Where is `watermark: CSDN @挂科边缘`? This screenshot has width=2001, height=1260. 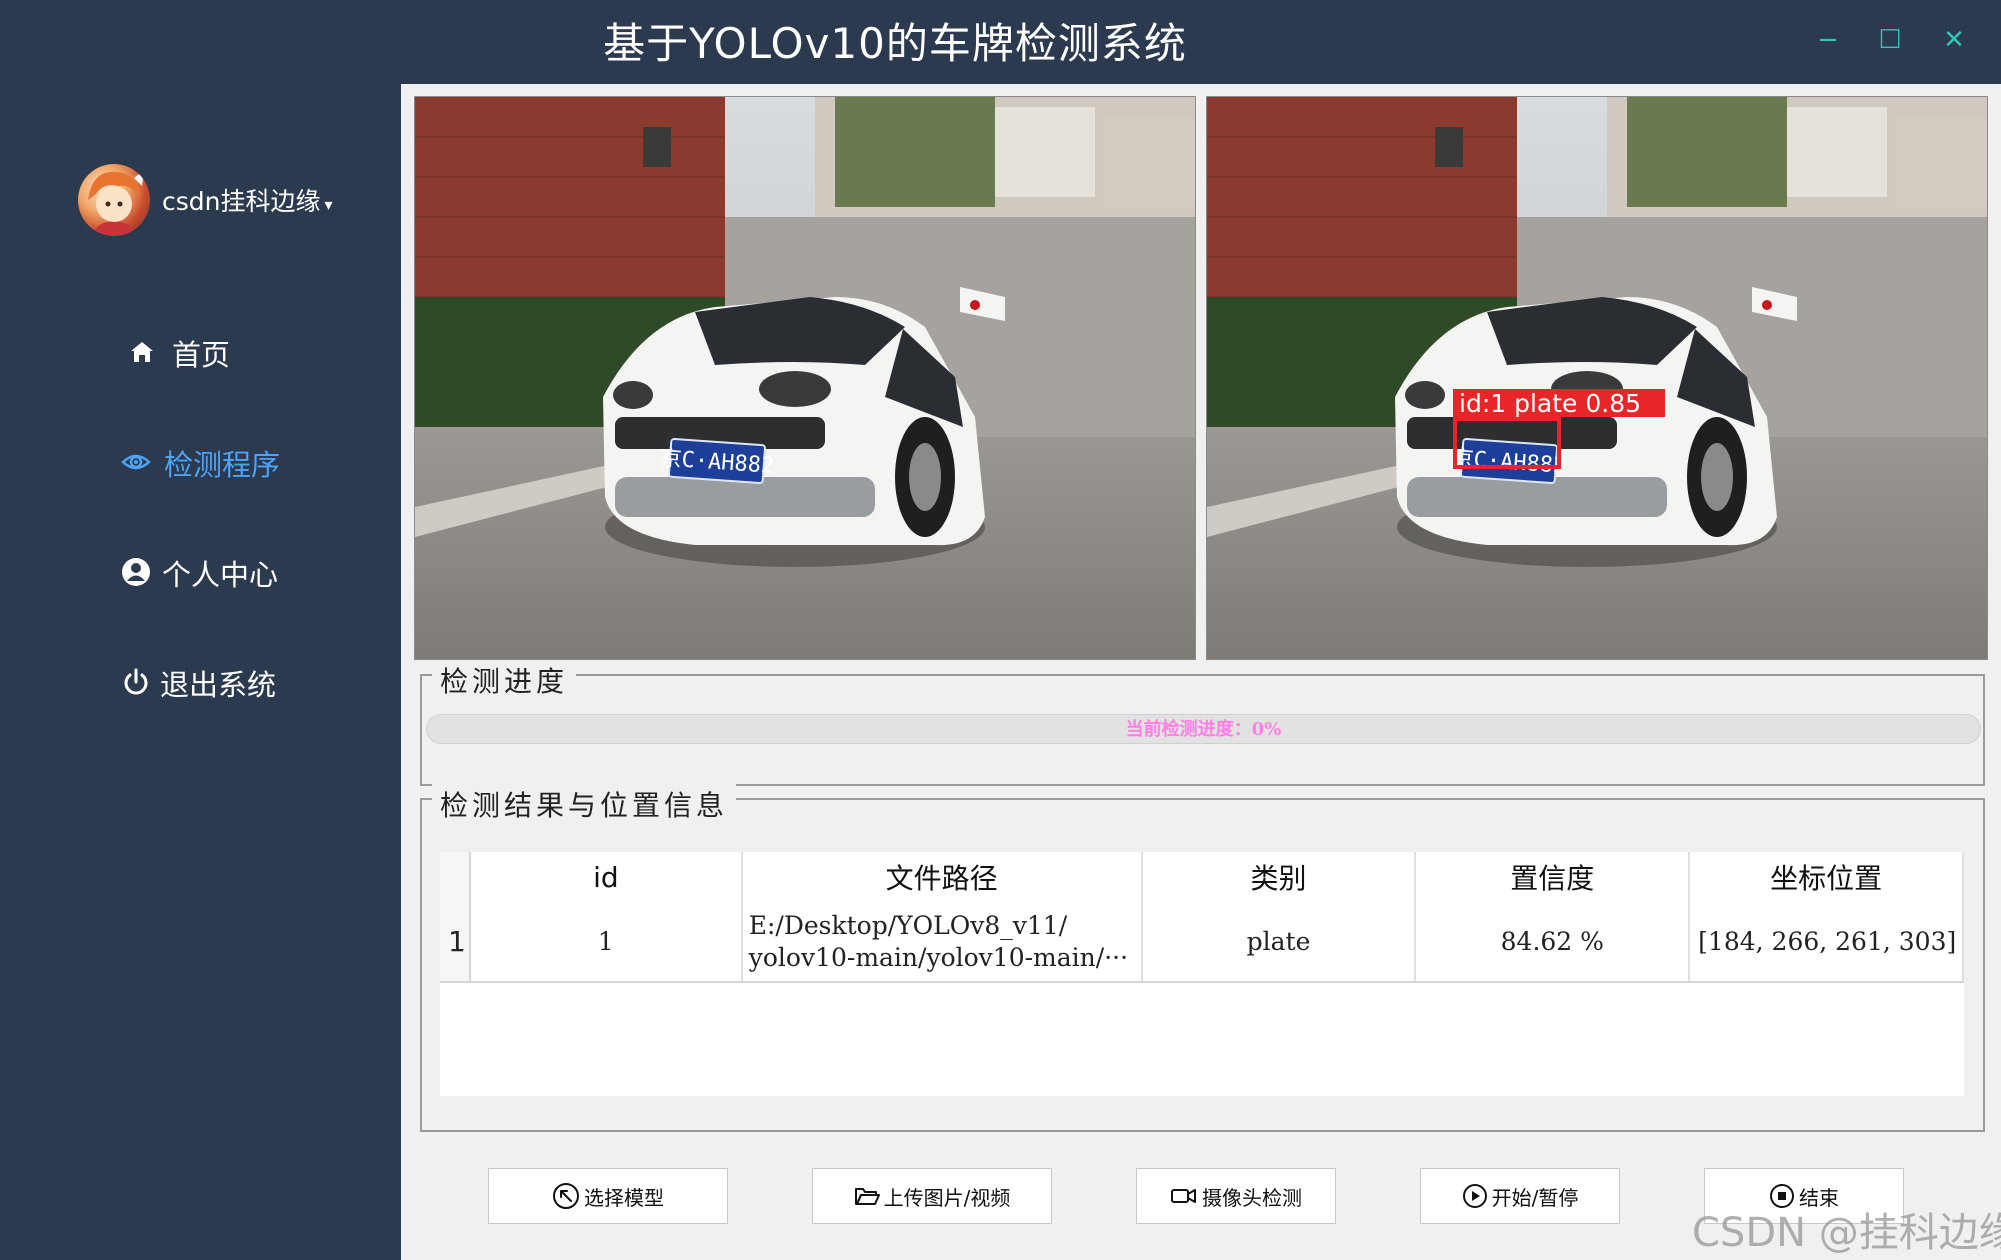 watermark: CSDN @挂科边缘 is located at coordinates (1846, 1233).